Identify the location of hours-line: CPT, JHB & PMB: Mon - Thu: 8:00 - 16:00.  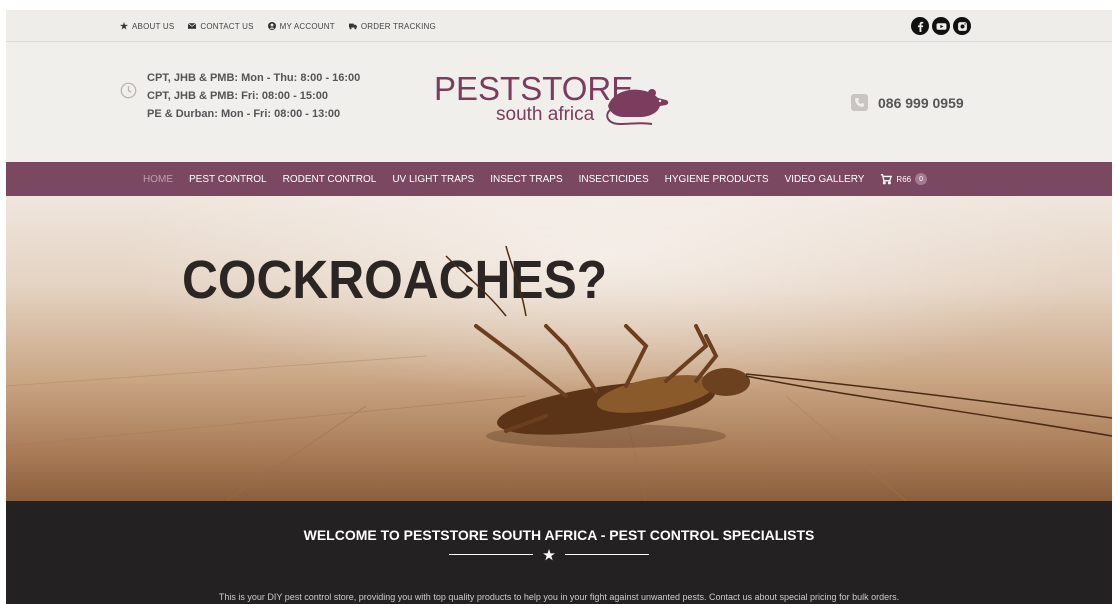
(254, 78).